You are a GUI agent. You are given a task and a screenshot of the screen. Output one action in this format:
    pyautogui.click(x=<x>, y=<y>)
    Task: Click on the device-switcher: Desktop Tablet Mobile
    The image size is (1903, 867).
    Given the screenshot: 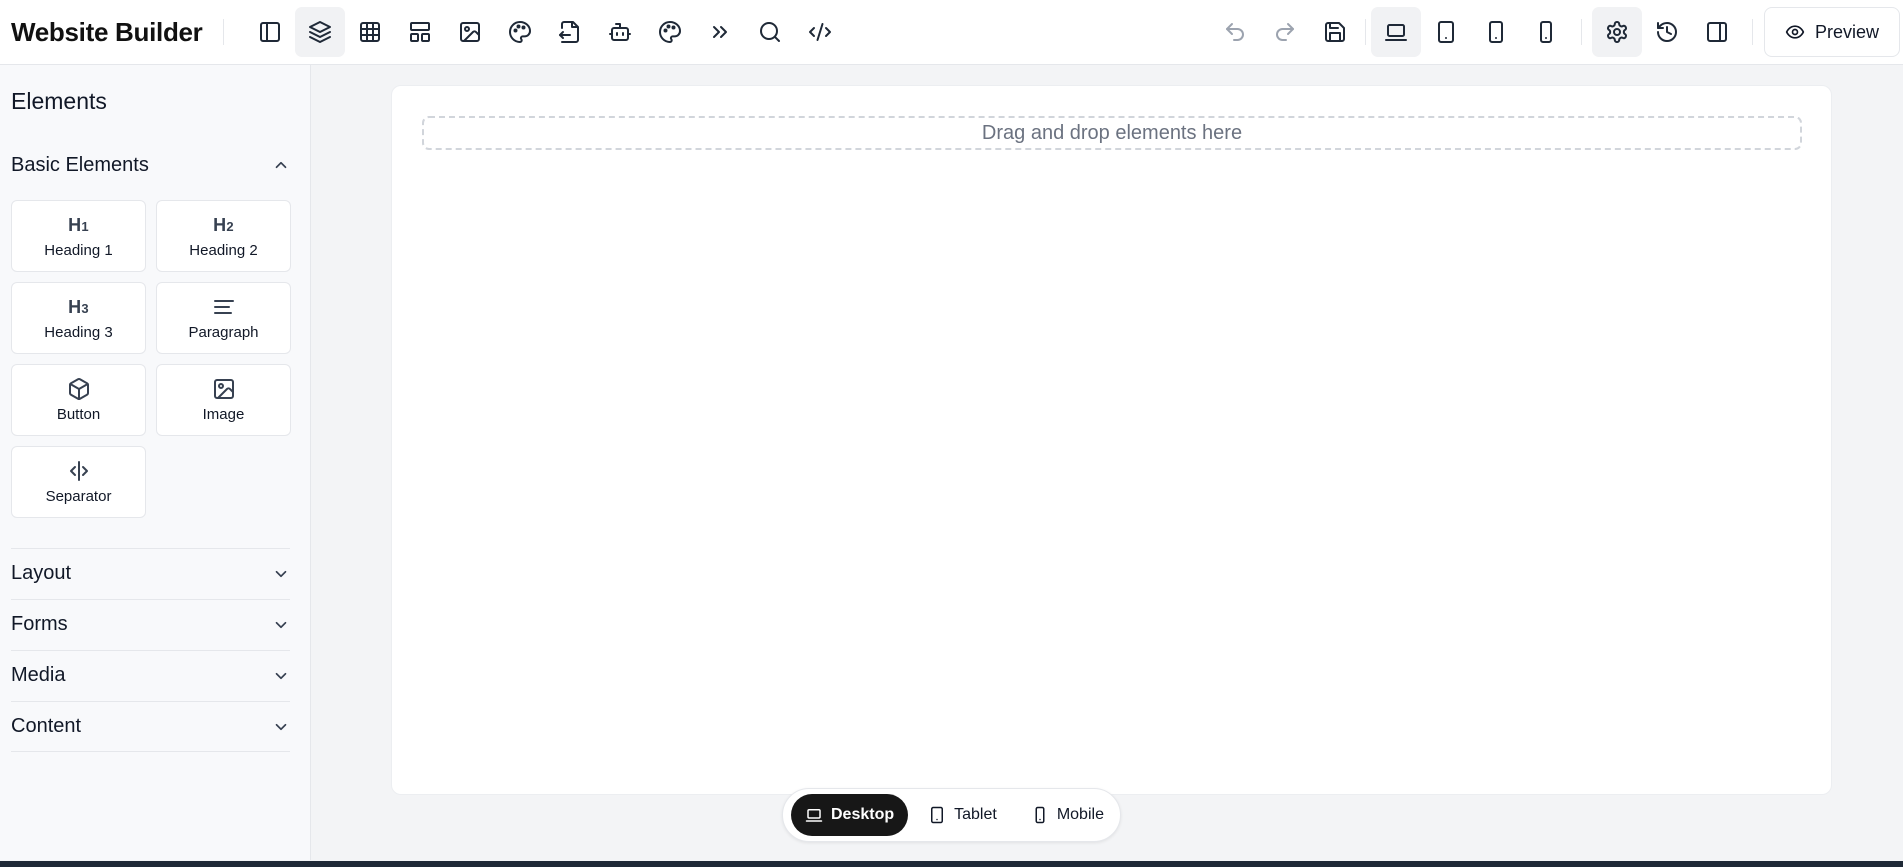 What is the action you would take?
    pyautogui.click(x=951, y=815)
    